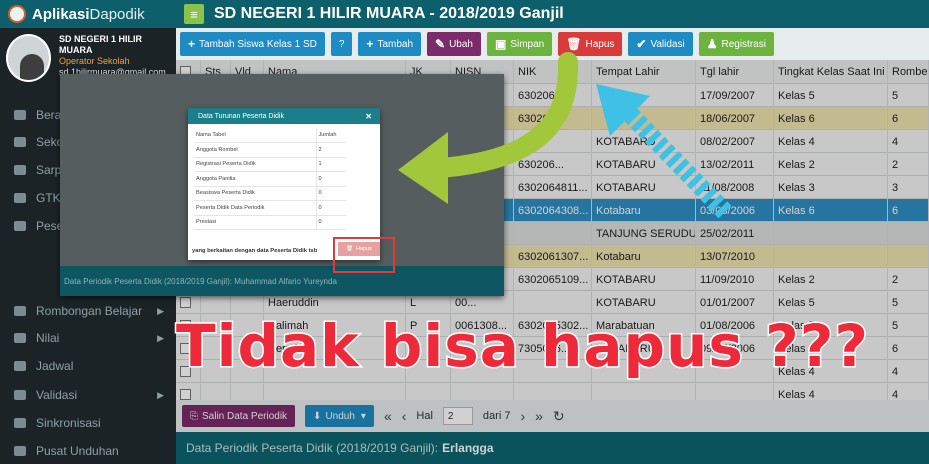 This screenshot has width=929, height=464. I want to click on salin-data-periodik-button: ⎘ Salin Data Periodik, so click(239, 416).